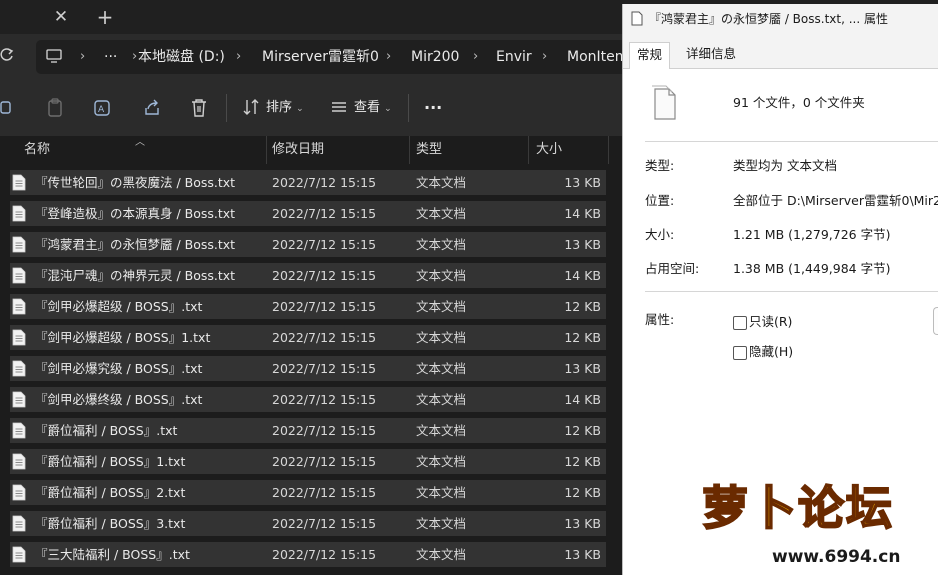 The image size is (938, 575). What do you see at coordinates (660, 319) in the screenshot?
I see `attributes-label: 属性:` at bounding box center [660, 319].